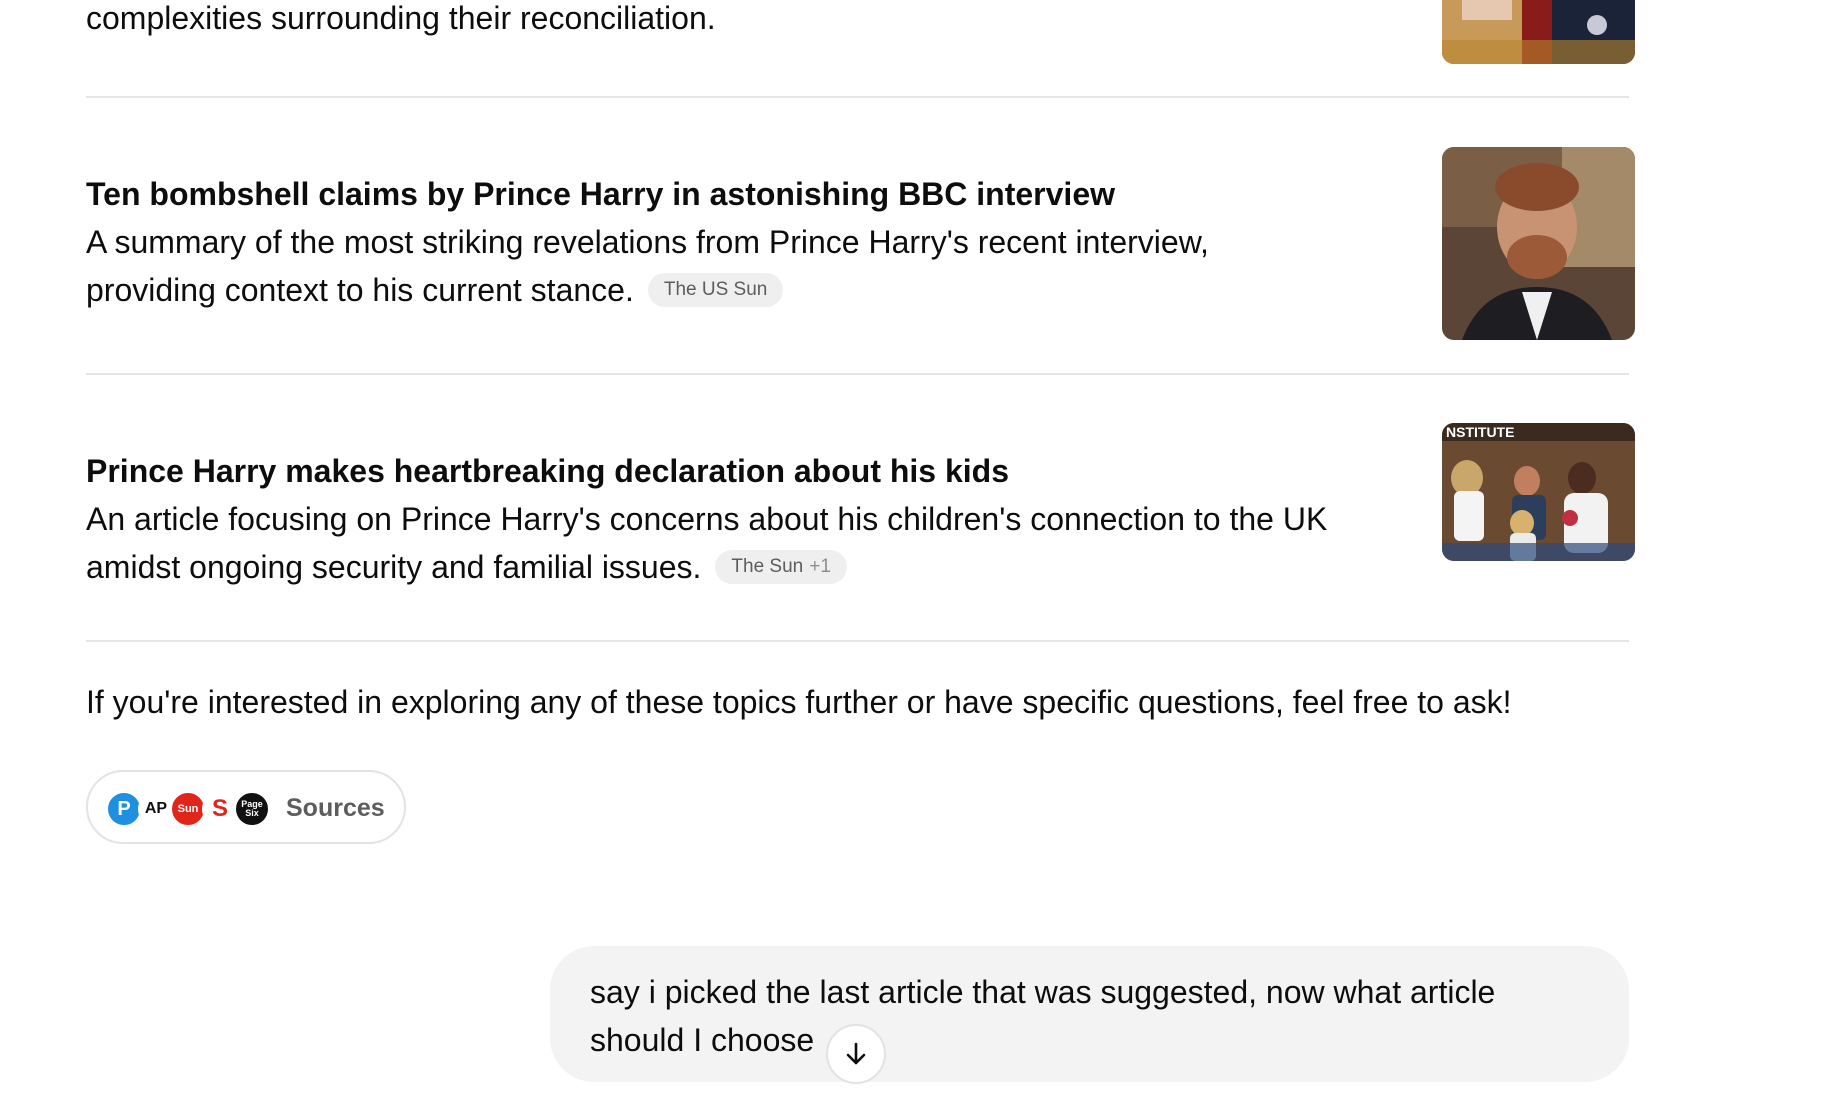  I want to click on p-source-icon: P, so click(124, 809).